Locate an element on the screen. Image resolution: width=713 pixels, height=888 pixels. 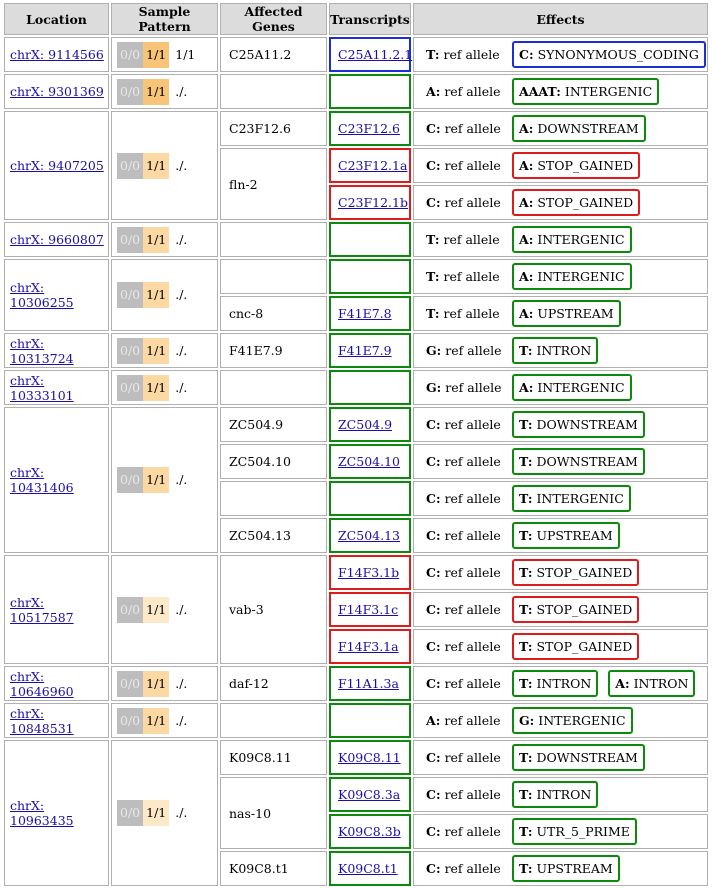
transcript-link: K09C8.11 is located at coordinates (369, 757).